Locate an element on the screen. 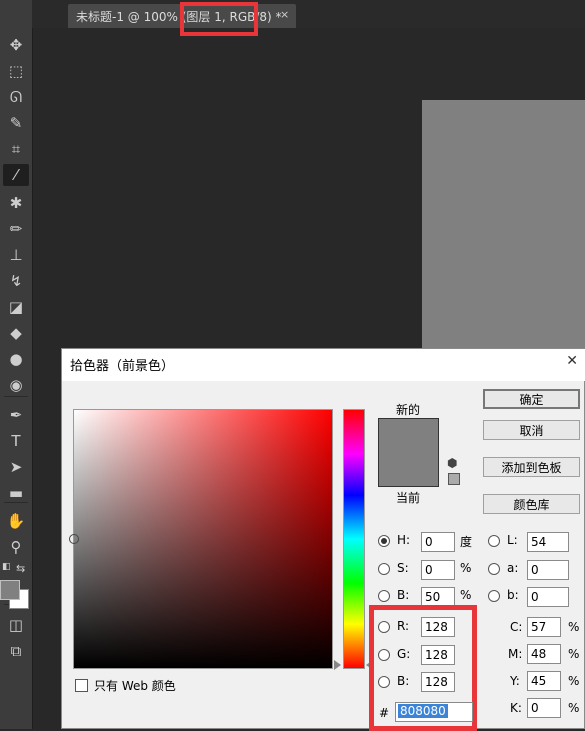  blur-tool-icon: ● is located at coordinates (16, 359).